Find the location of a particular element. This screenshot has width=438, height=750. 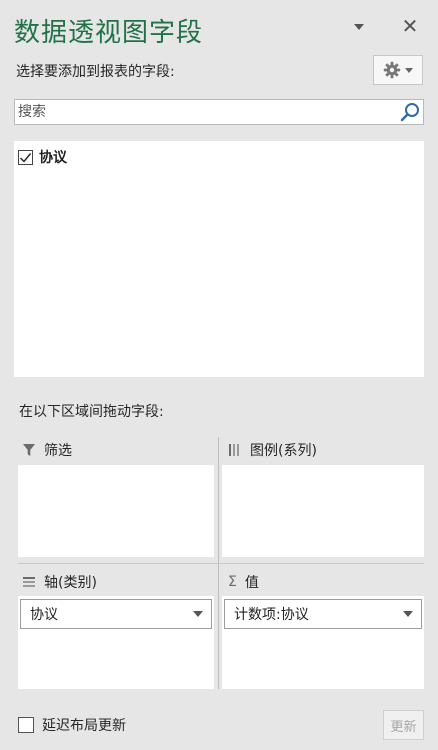

field-label: 协议 is located at coordinates (53, 158).